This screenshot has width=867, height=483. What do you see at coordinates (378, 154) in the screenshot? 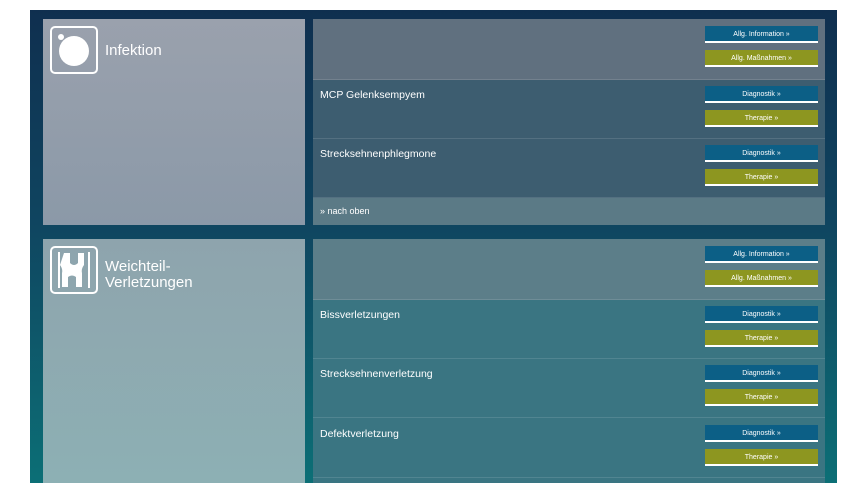
I see `item-label: Strecksehnenphlegmone` at bounding box center [378, 154].